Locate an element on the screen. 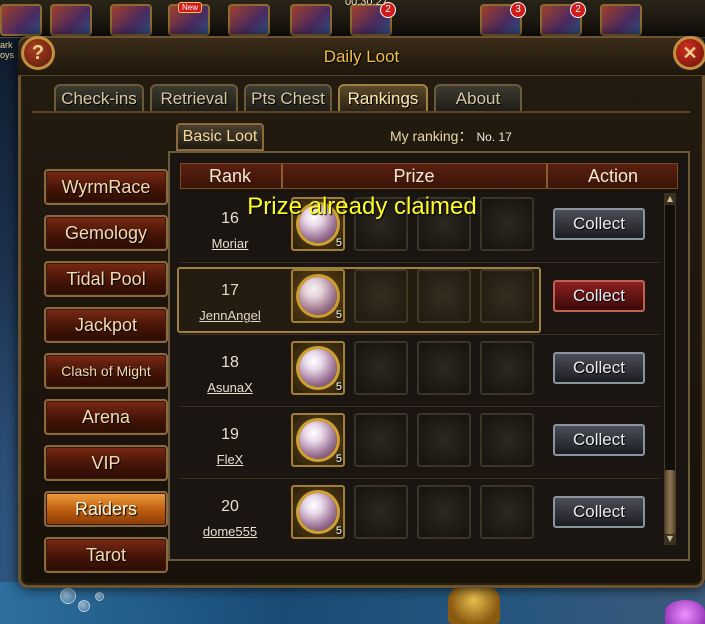  event-icon-7: 2 is located at coordinates (373, 19).